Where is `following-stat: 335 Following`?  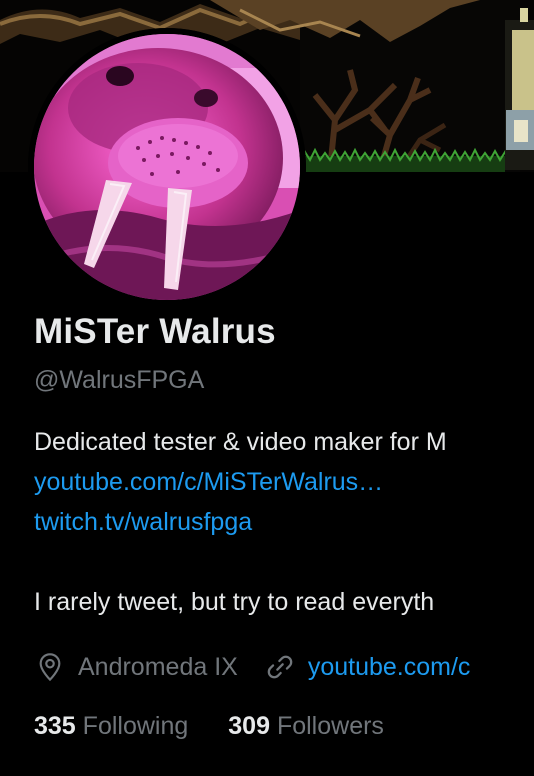
following-stat: 335 Following is located at coordinates (111, 726).